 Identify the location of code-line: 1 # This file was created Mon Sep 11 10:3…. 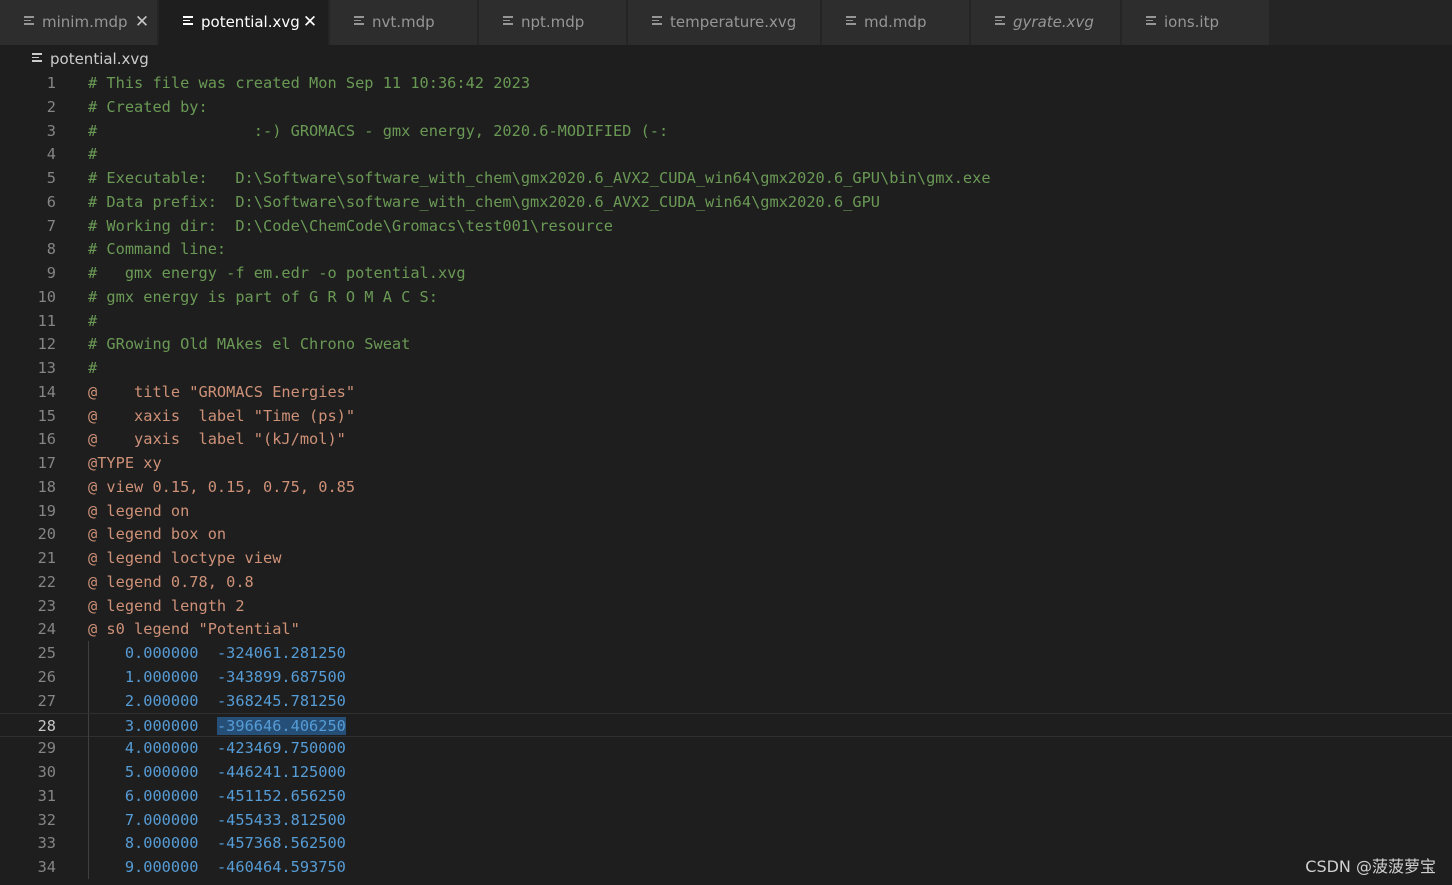
(726, 83).